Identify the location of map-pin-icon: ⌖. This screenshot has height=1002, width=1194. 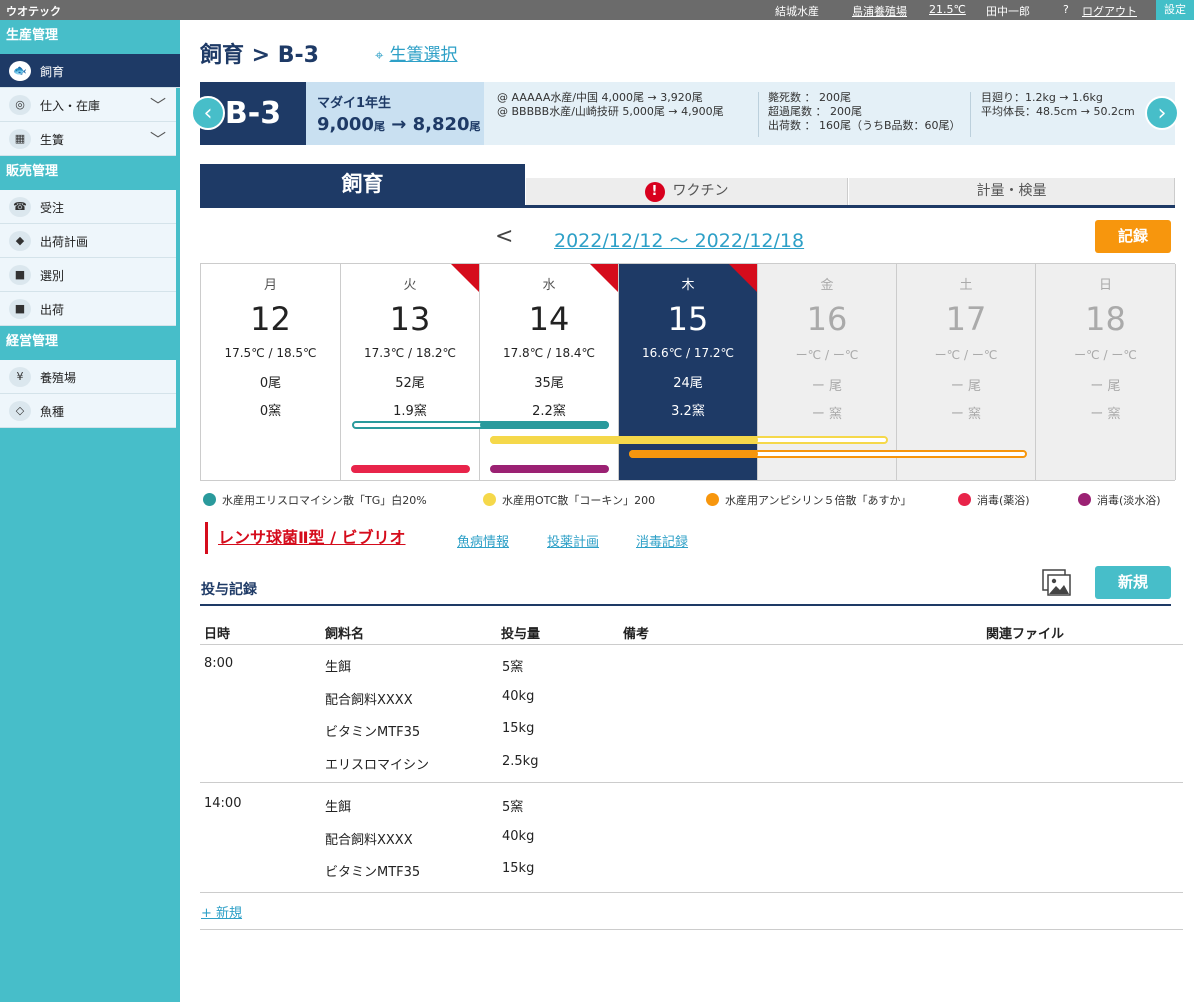
(379, 55).